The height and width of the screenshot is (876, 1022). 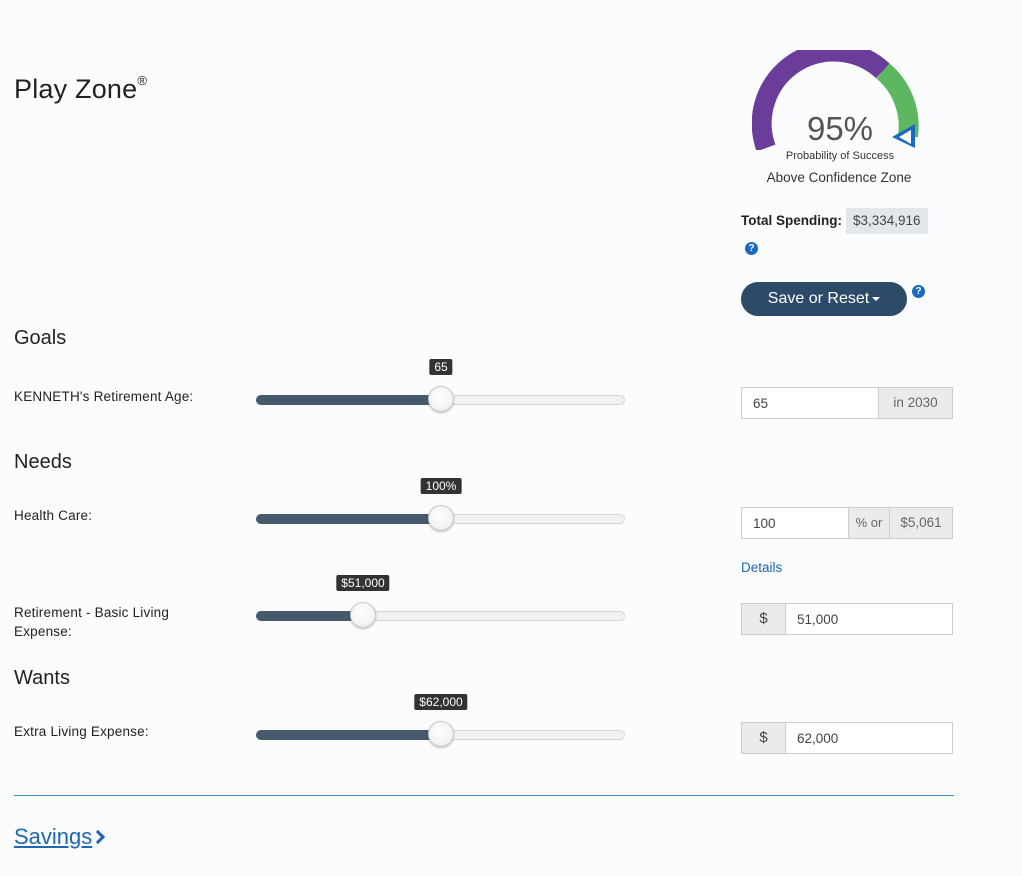 What do you see at coordinates (918, 291) in the screenshot?
I see `save-help-icon: ?` at bounding box center [918, 291].